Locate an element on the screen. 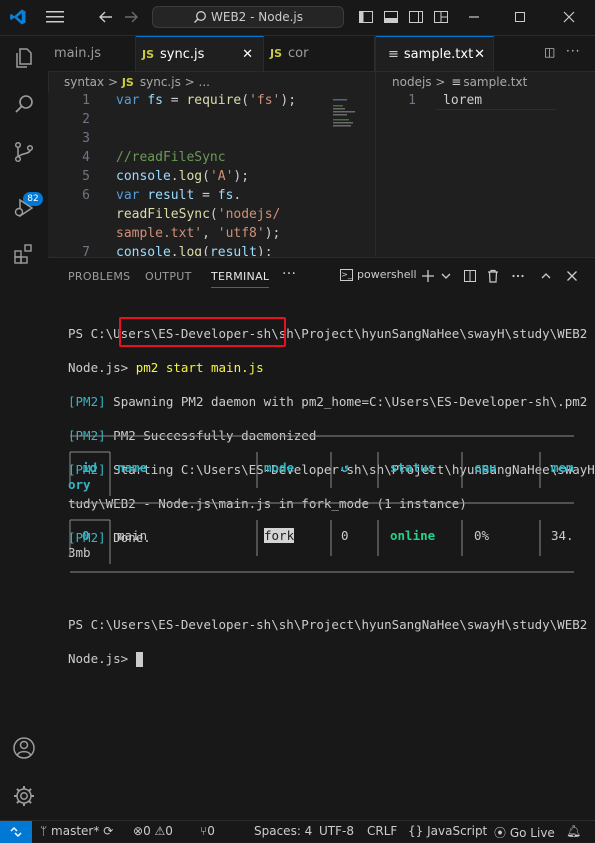 The image size is (595, 843). settings-gear-icon is located at coordinates (24, 796).